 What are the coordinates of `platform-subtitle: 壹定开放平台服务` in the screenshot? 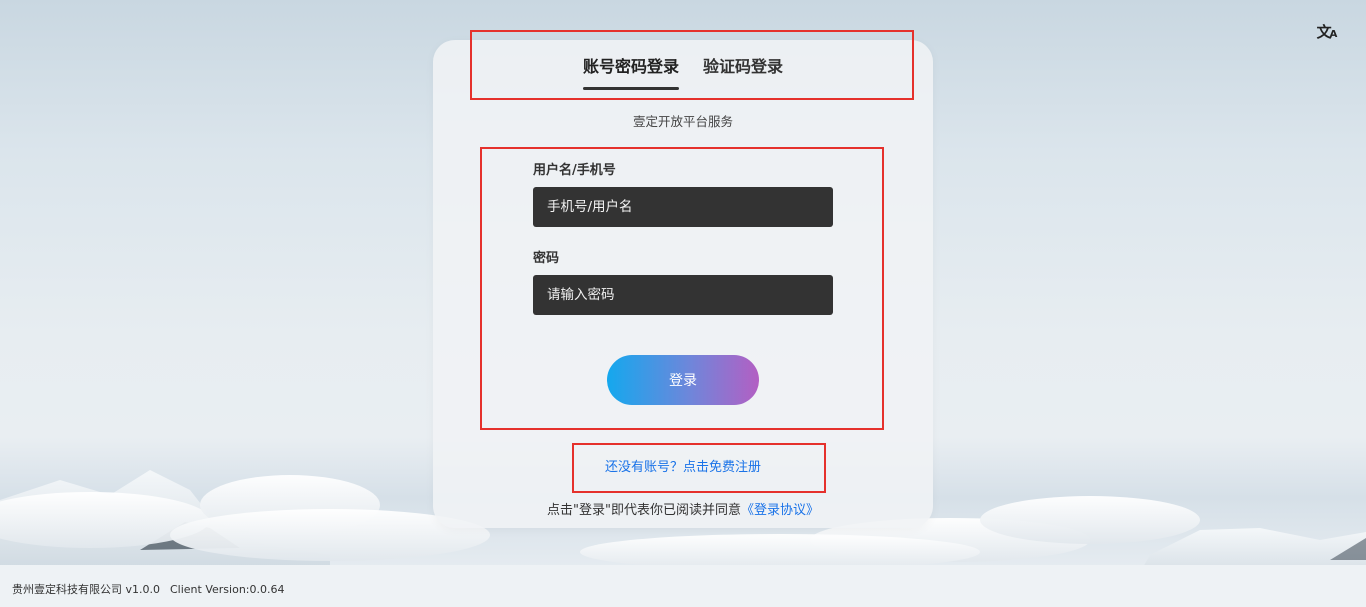 It's located at (682, 121).